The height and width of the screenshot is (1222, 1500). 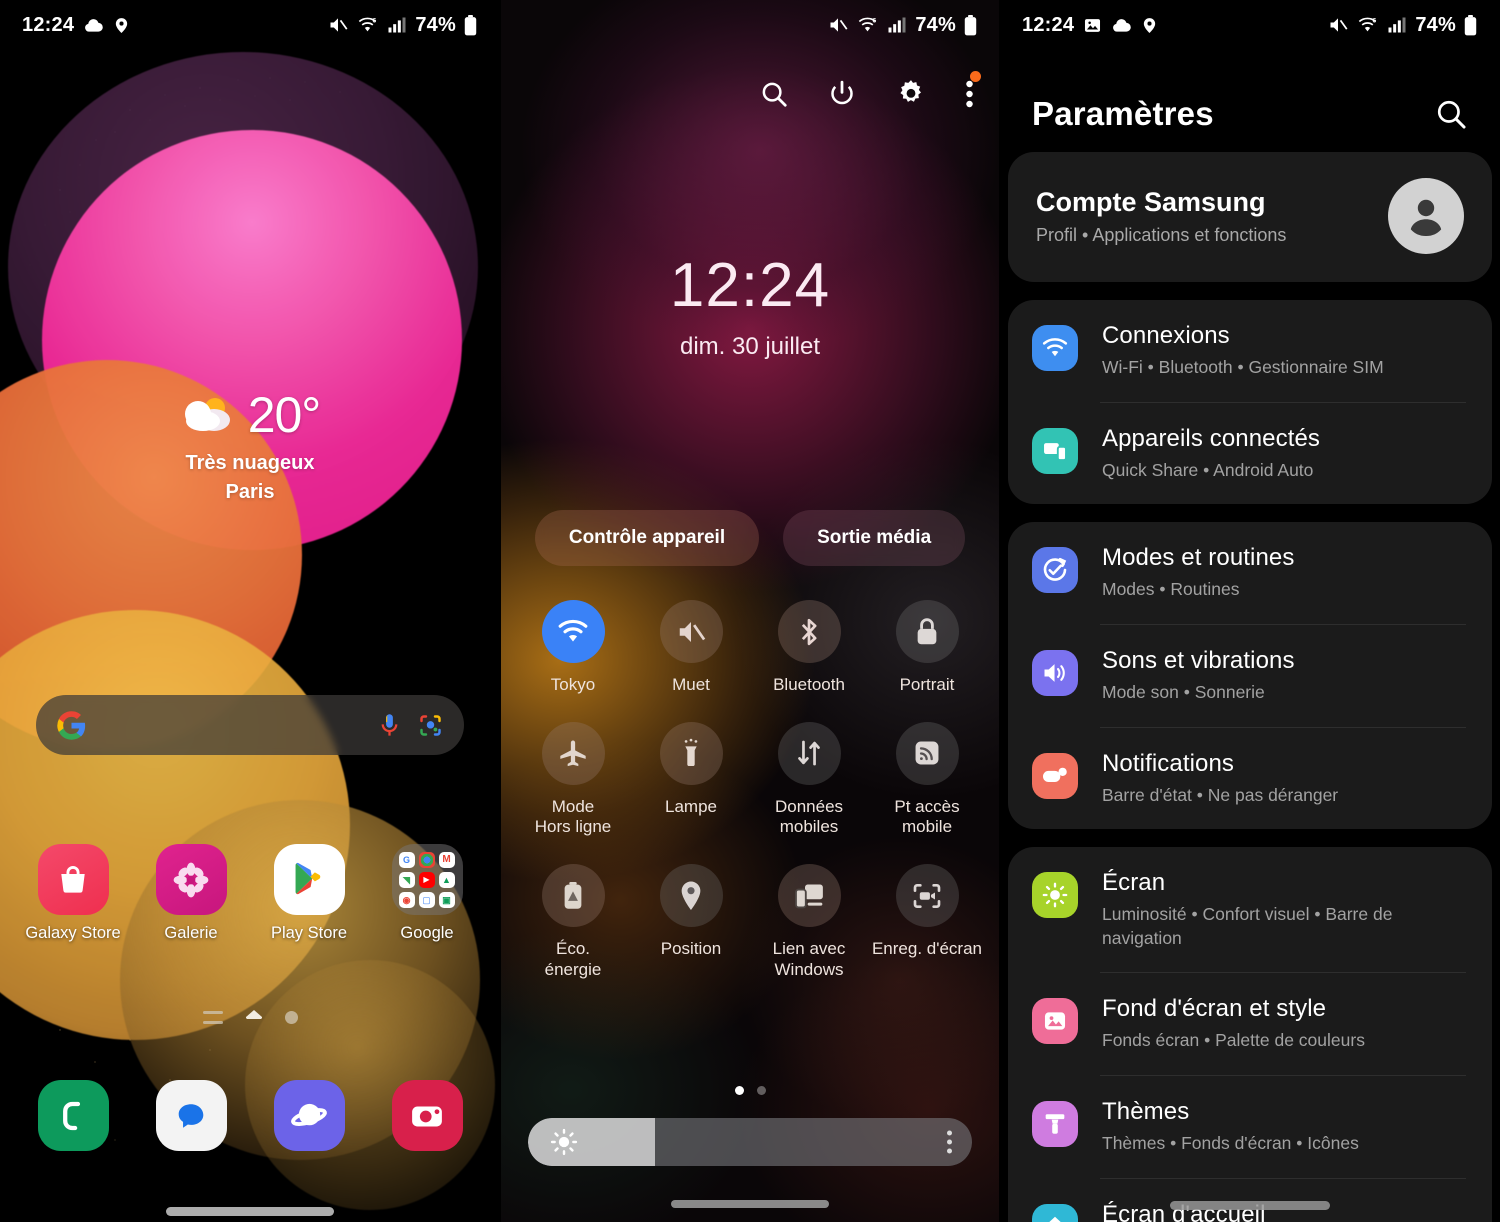 What do you see at coordinates (1092, 25) in the screenshot?
I see `image-icon` at bounding box center [1092, 25].